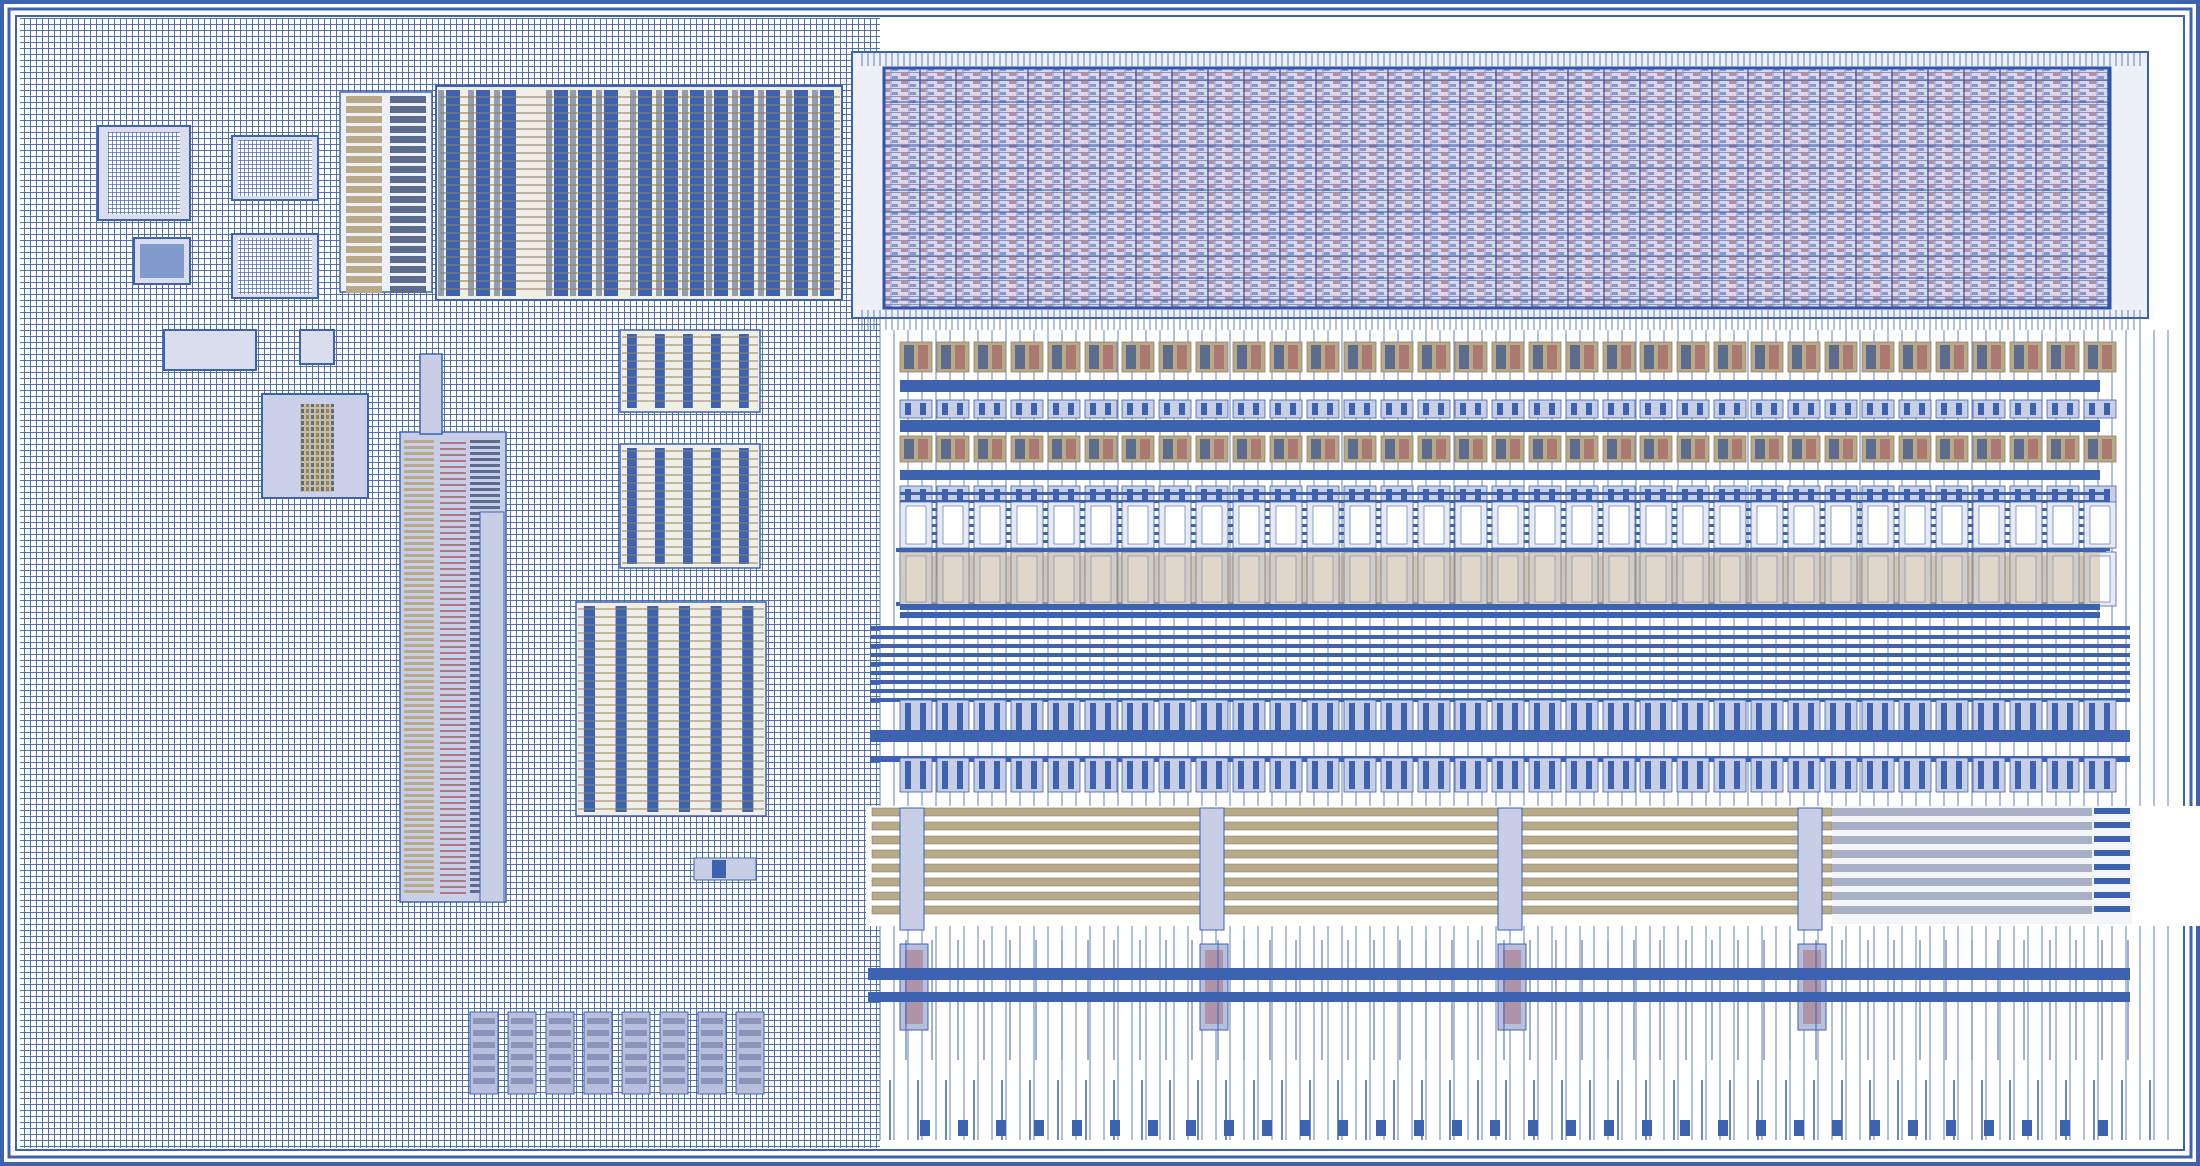  What do you see at coordinates (639, 193) in the screenshot?
I see `column-block-bars` at bounding box center [639, 193].